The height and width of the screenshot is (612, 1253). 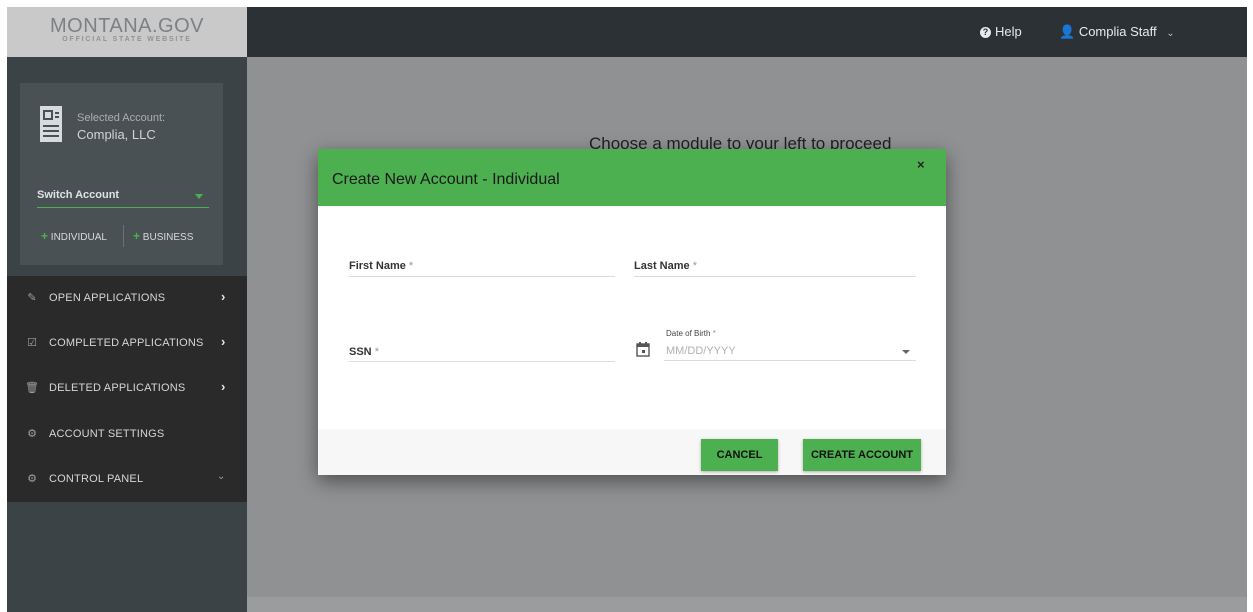 I want to click on help-link: ? Help, so click(x=1001, y=31).